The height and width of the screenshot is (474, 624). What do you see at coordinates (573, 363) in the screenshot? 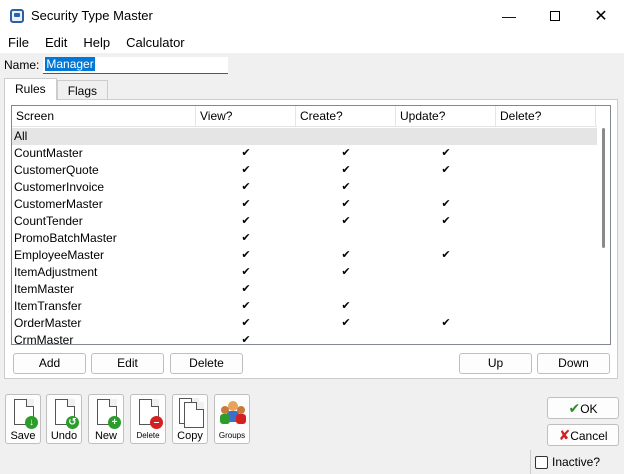
I see `move-down-button: Down` at bounding box center [573, 363].